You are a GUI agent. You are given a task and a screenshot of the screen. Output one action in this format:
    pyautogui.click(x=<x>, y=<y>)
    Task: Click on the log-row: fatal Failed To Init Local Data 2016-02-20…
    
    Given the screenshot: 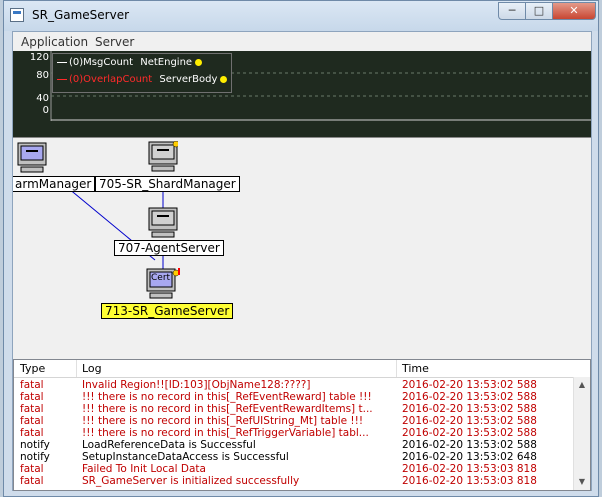 What is the action you would take?
    pyautogui.click(x=295, y=469)
    